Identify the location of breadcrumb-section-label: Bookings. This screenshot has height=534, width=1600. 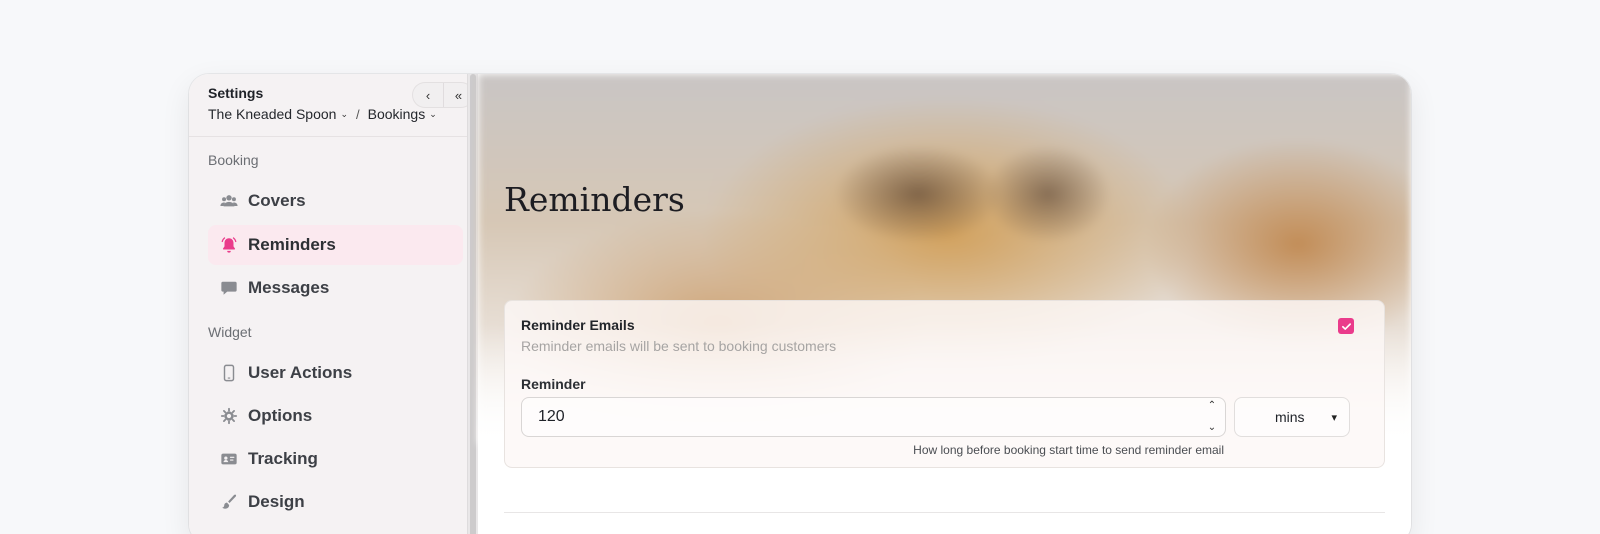
(396, 114).